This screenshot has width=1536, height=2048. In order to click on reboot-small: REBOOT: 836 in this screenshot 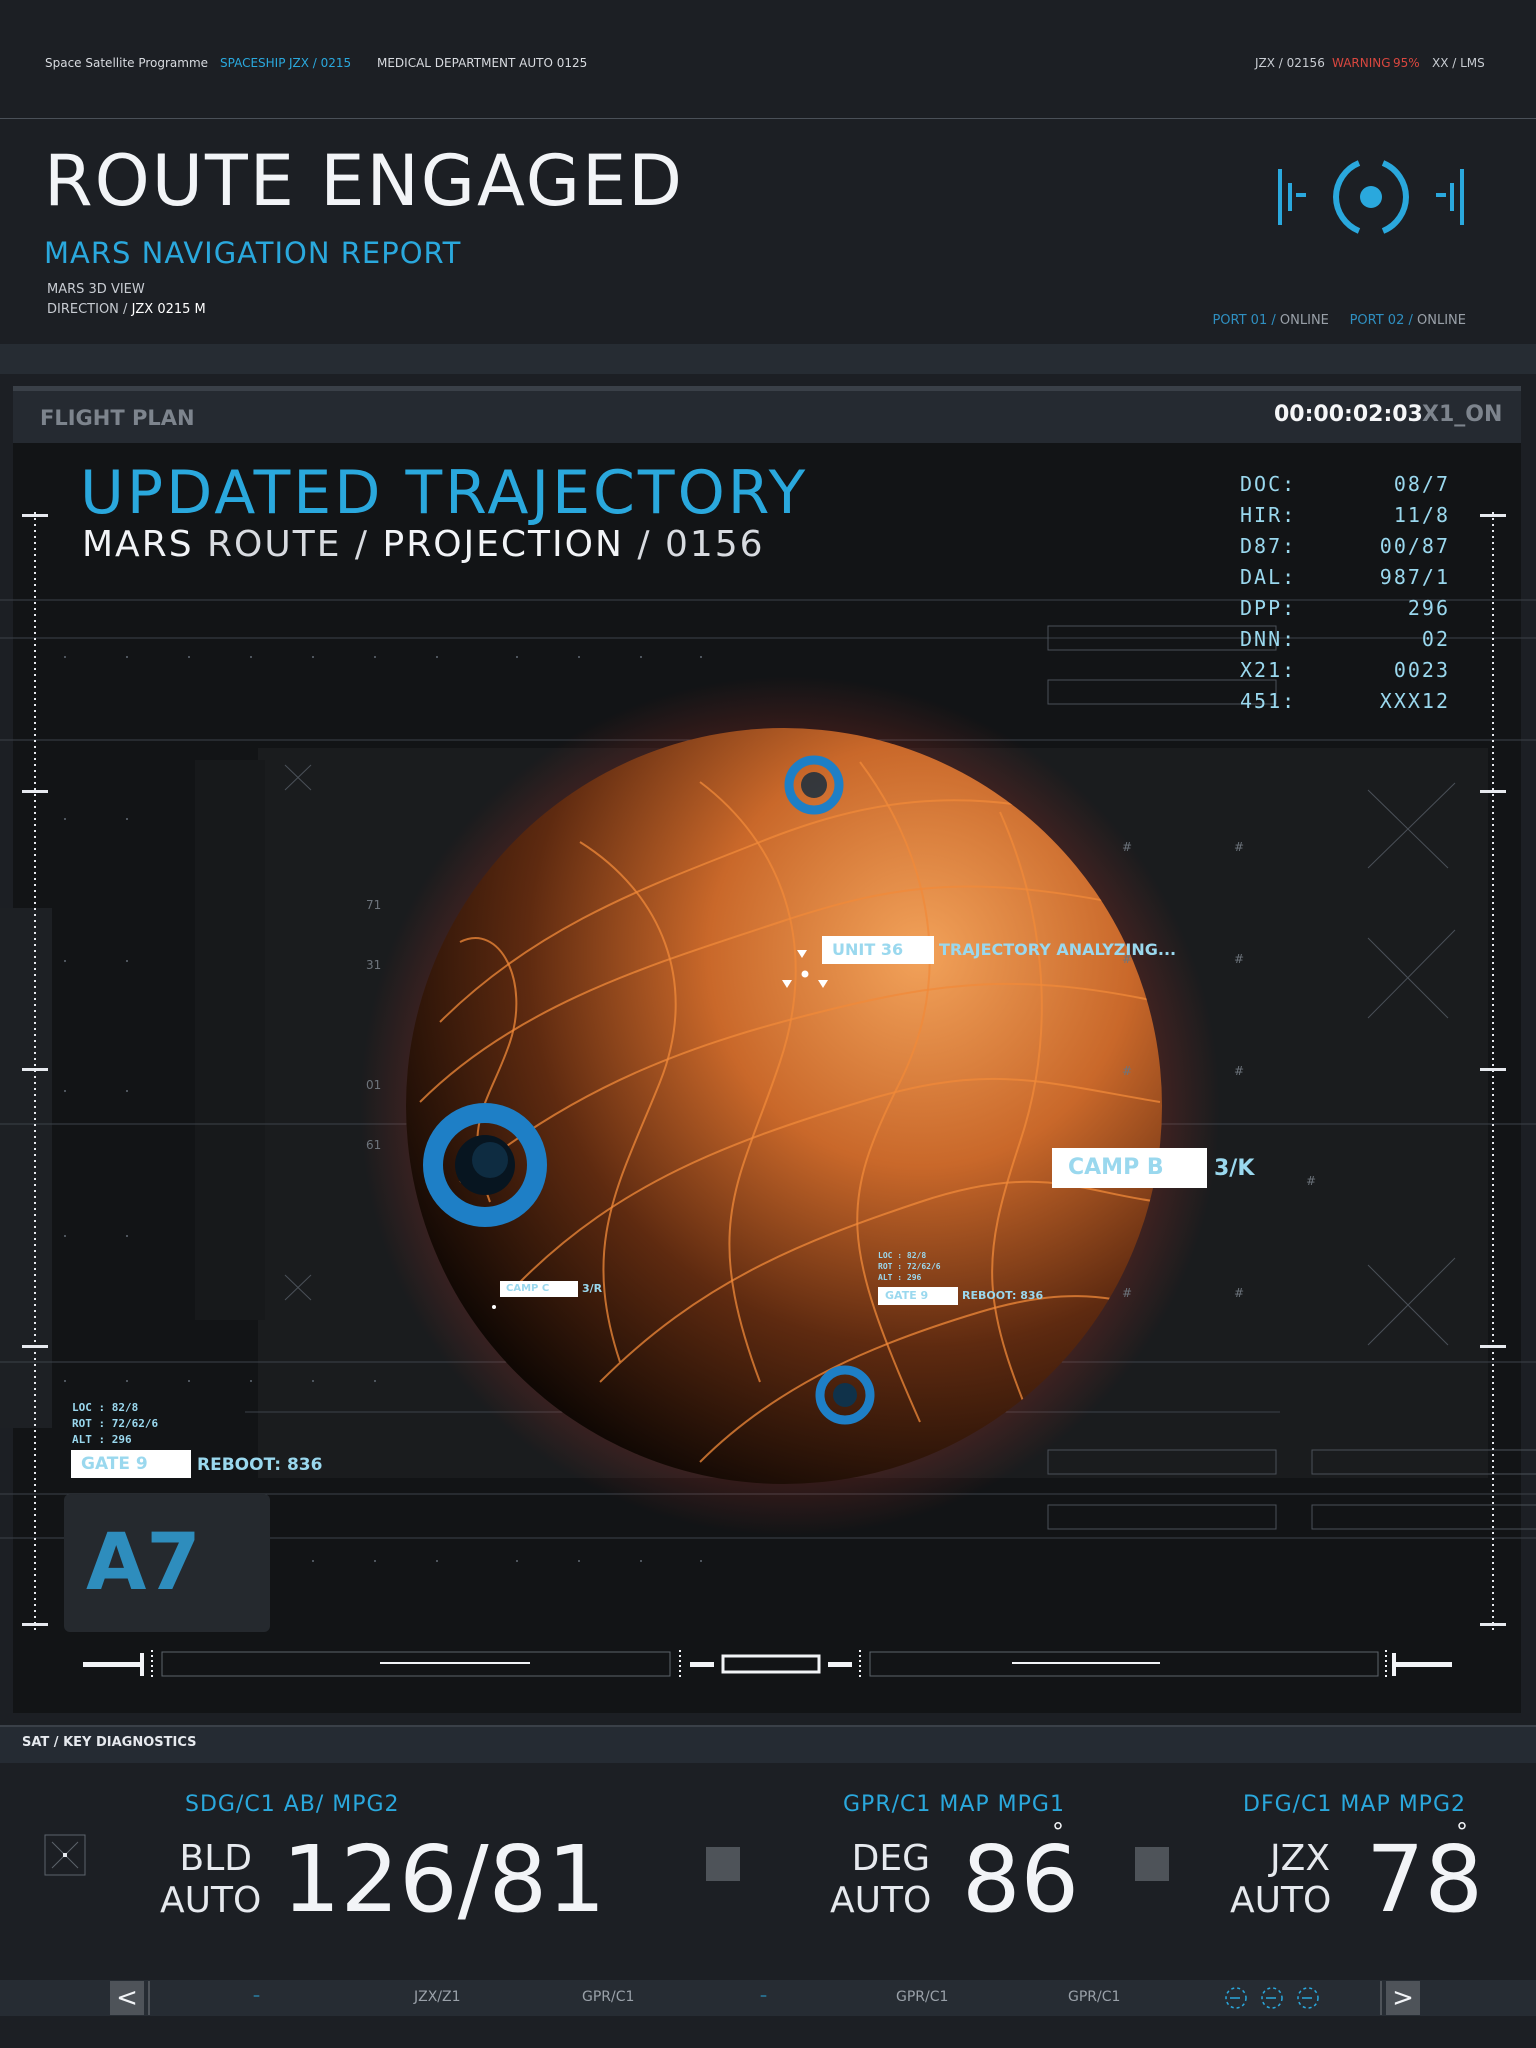, I will do `click(1003, 1295)`.